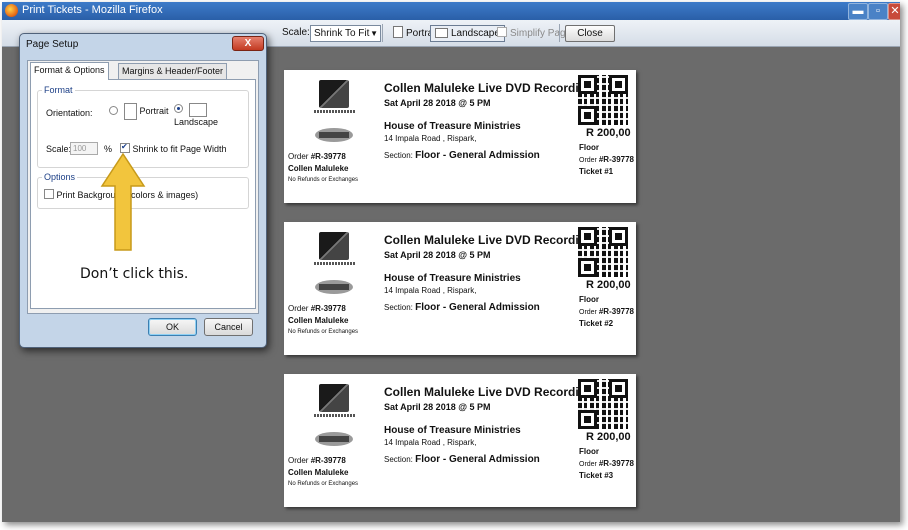 Image resolution: width=908 pixels, height=530 pixels. I want to click on radio-selected-icon, so click(178, 109).